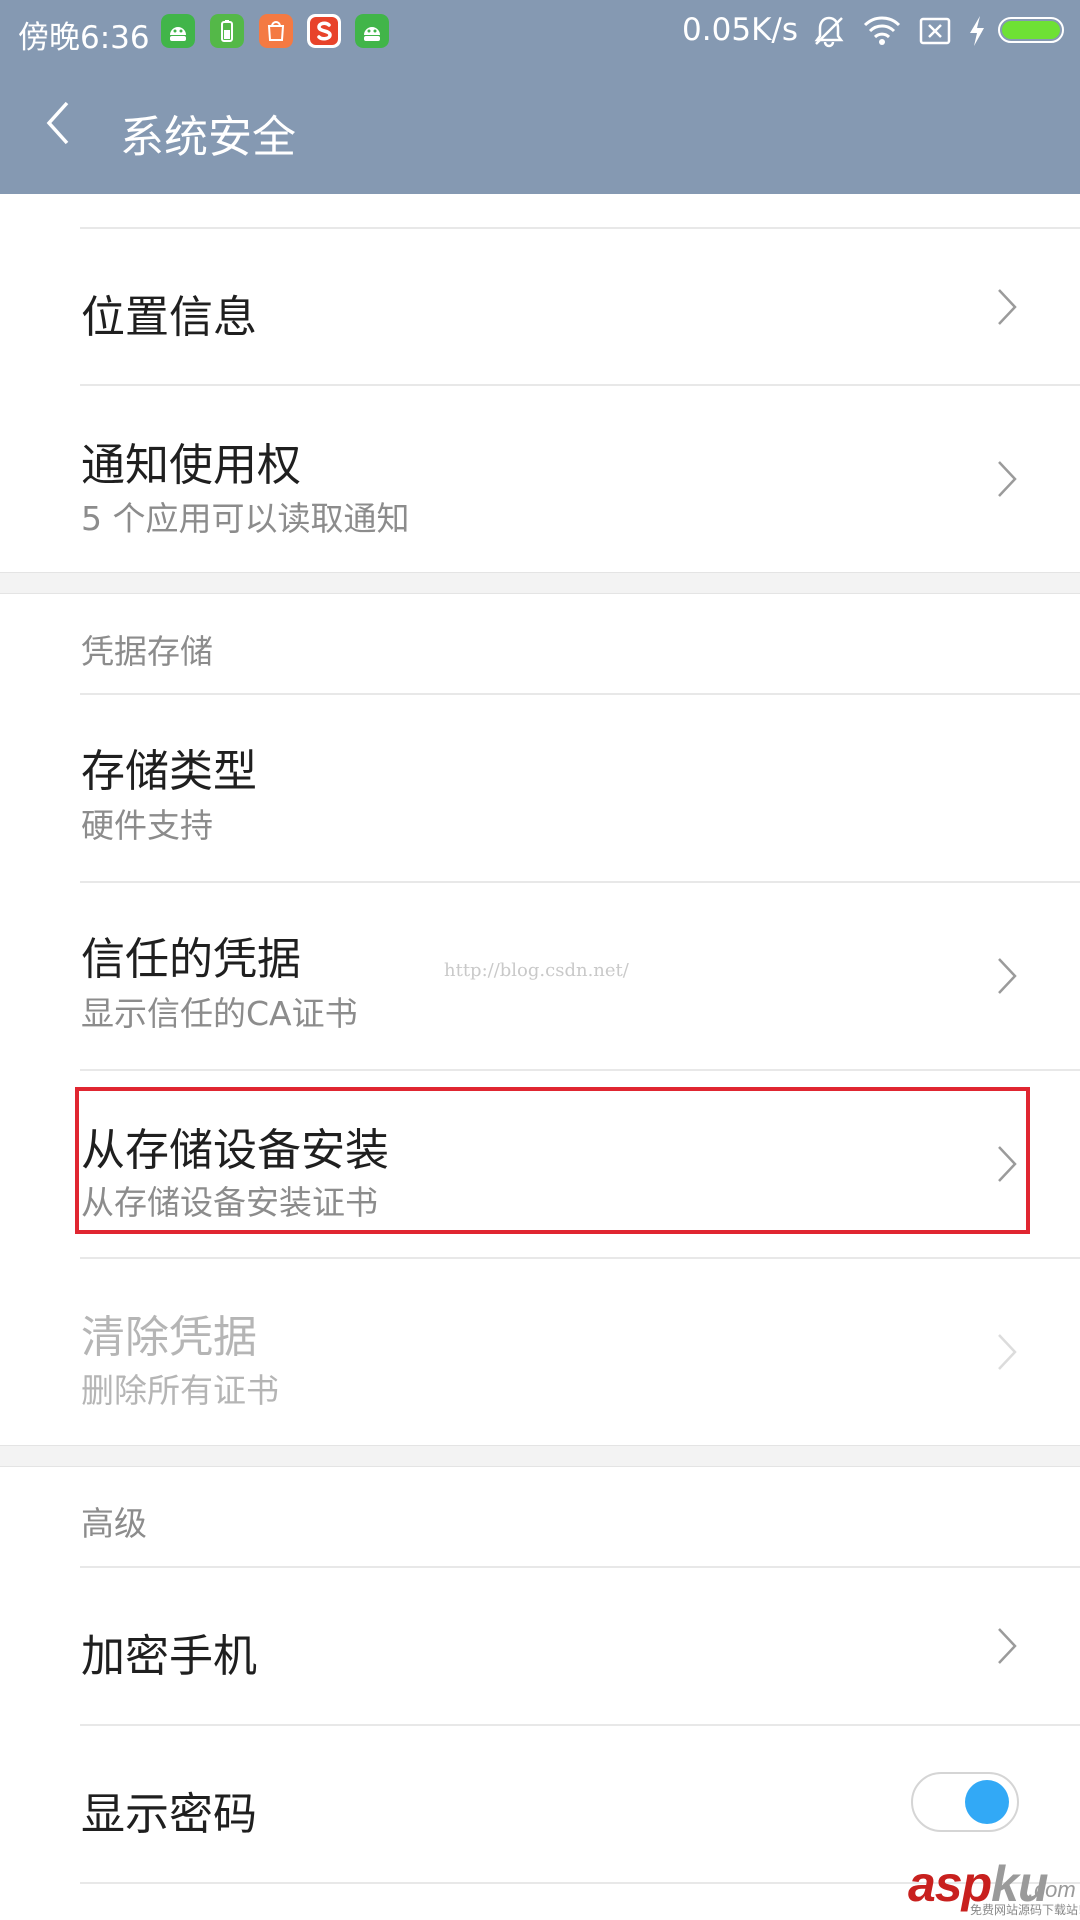 The height and width of the screenshot is (1920, 1080). Describe the element at coordinates (993, 1886) in the screenshot. I see `aspku-logo: aspku .com 免费网站源码下载站!` at that location.